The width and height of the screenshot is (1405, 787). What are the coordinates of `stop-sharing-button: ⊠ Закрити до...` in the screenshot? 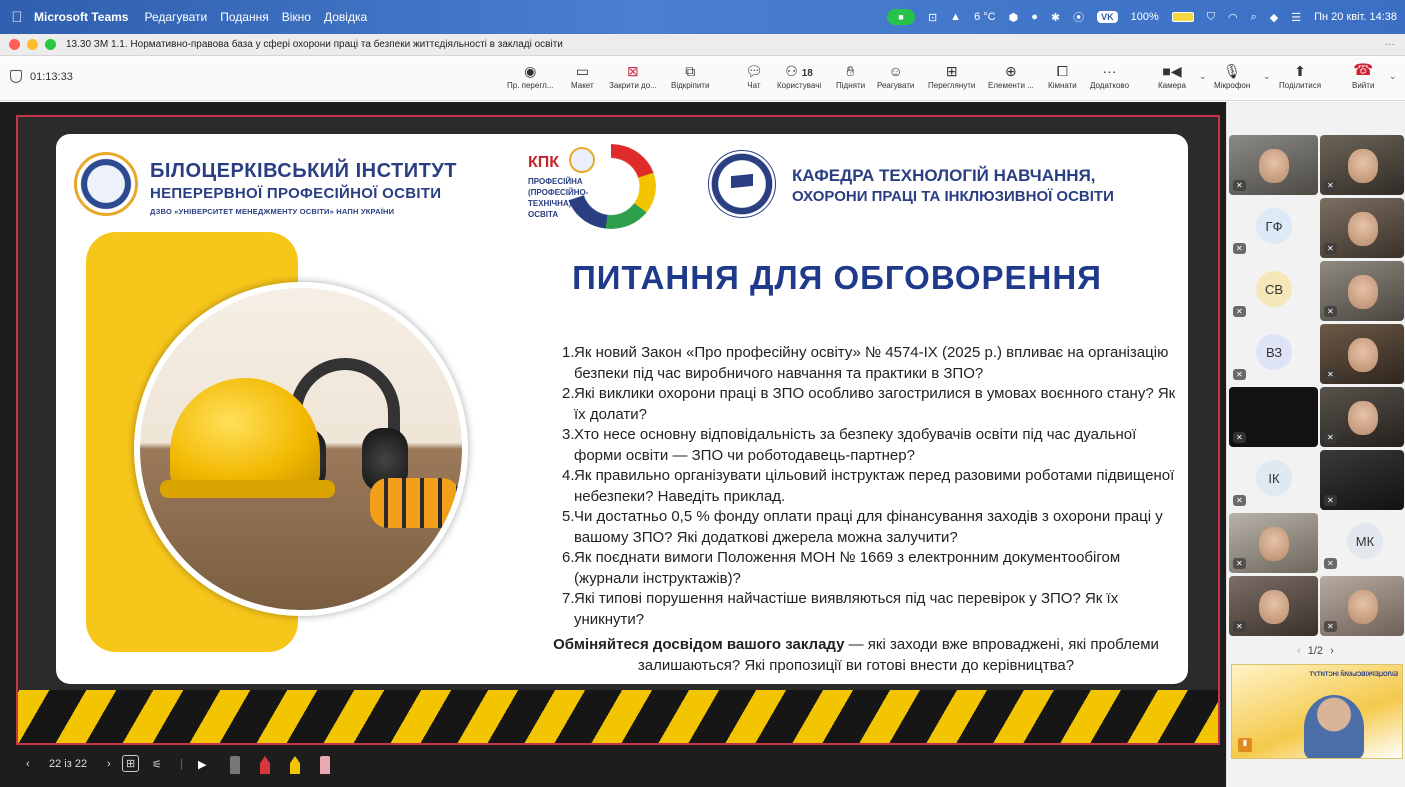 It's located at (633, 75).